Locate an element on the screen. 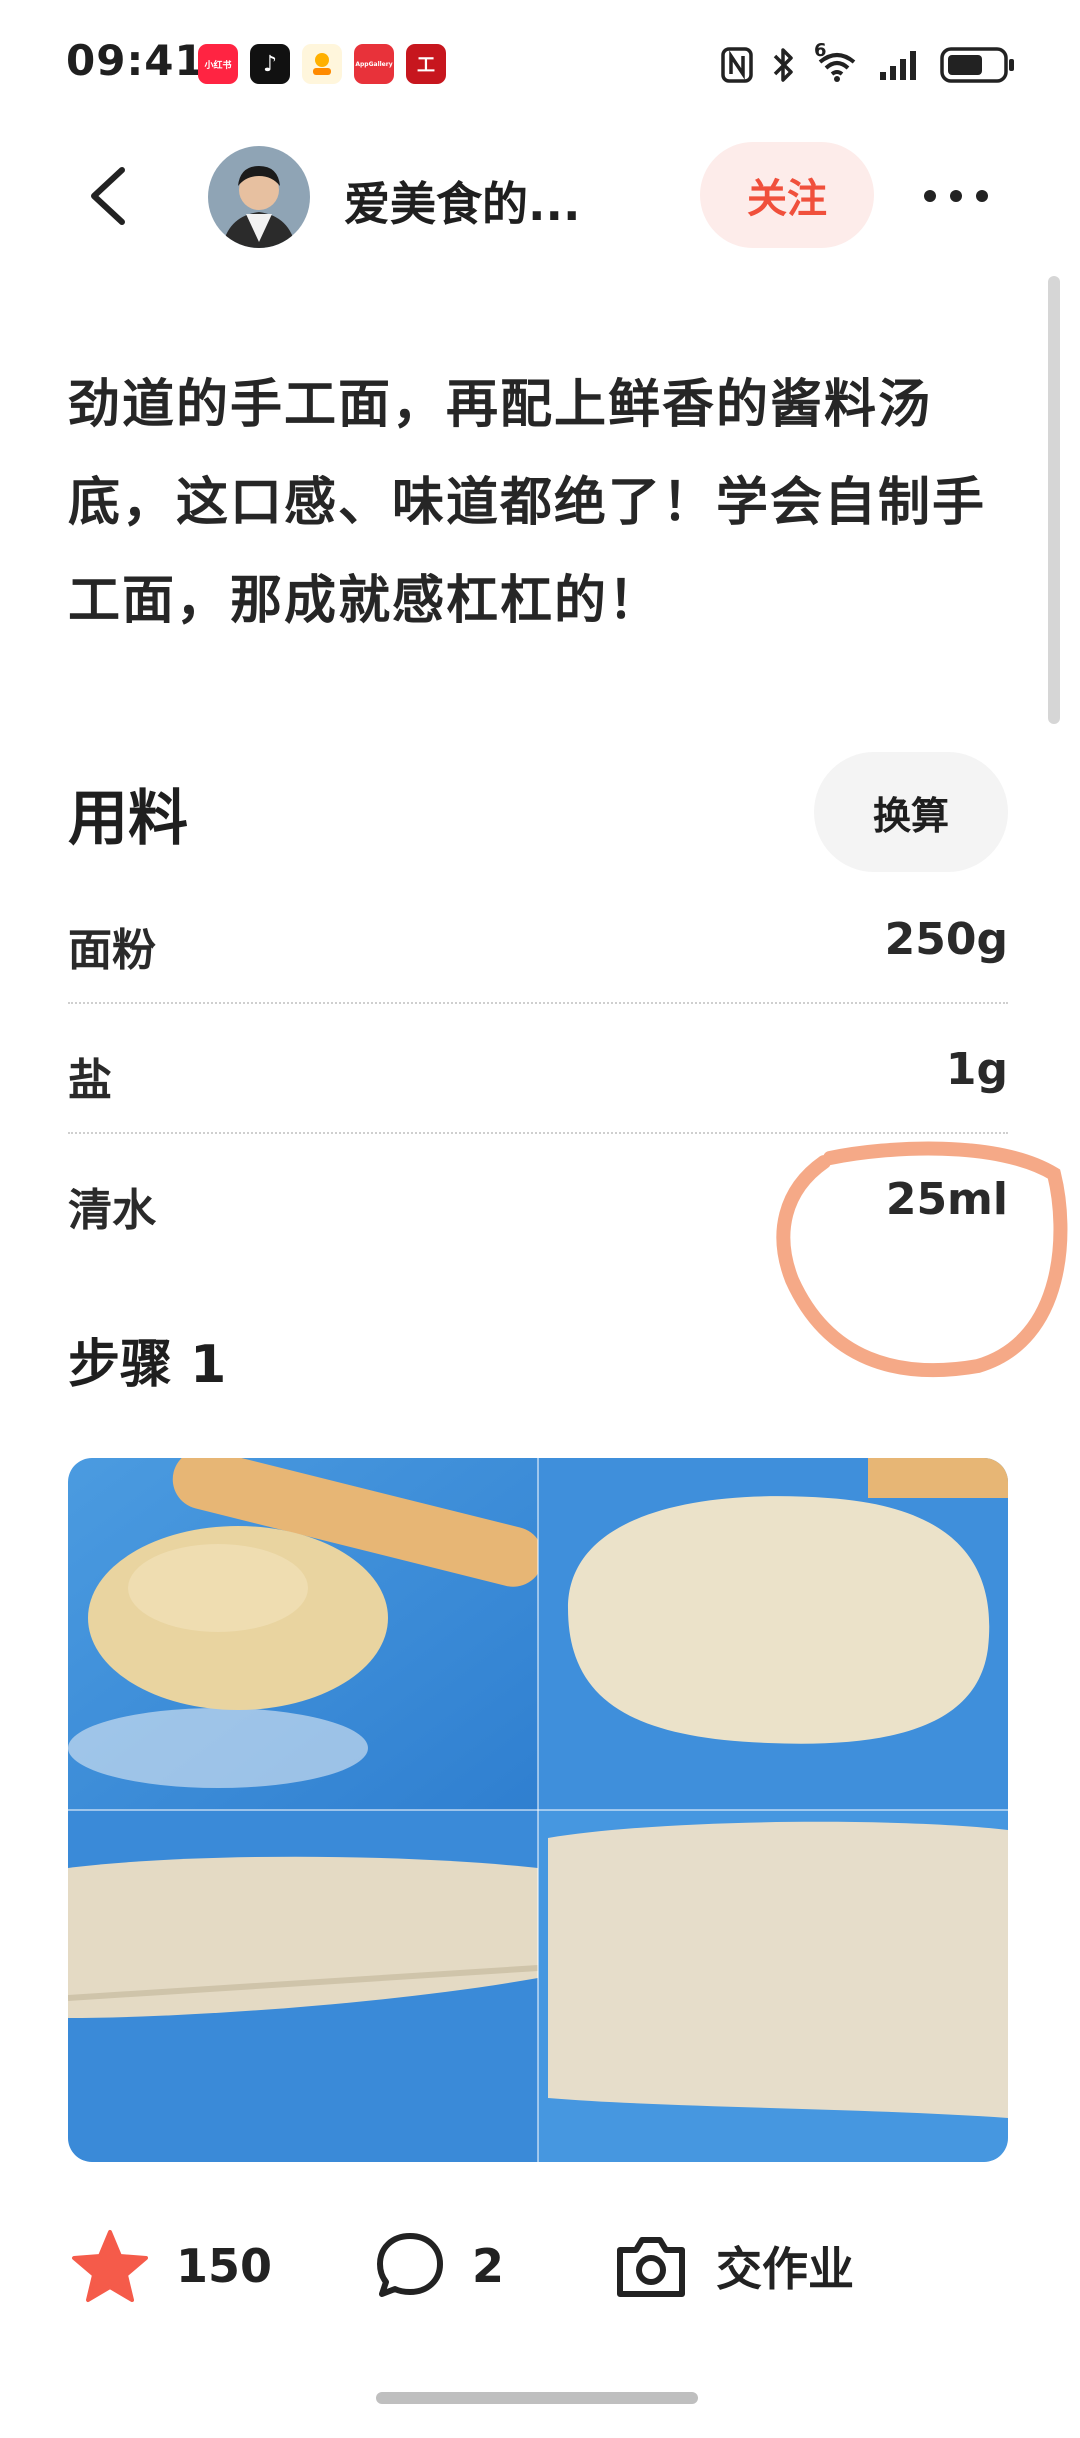 This screenshot has width=1080, height=2438. comment-bubble-icon is located at coordinates (410, 2265).